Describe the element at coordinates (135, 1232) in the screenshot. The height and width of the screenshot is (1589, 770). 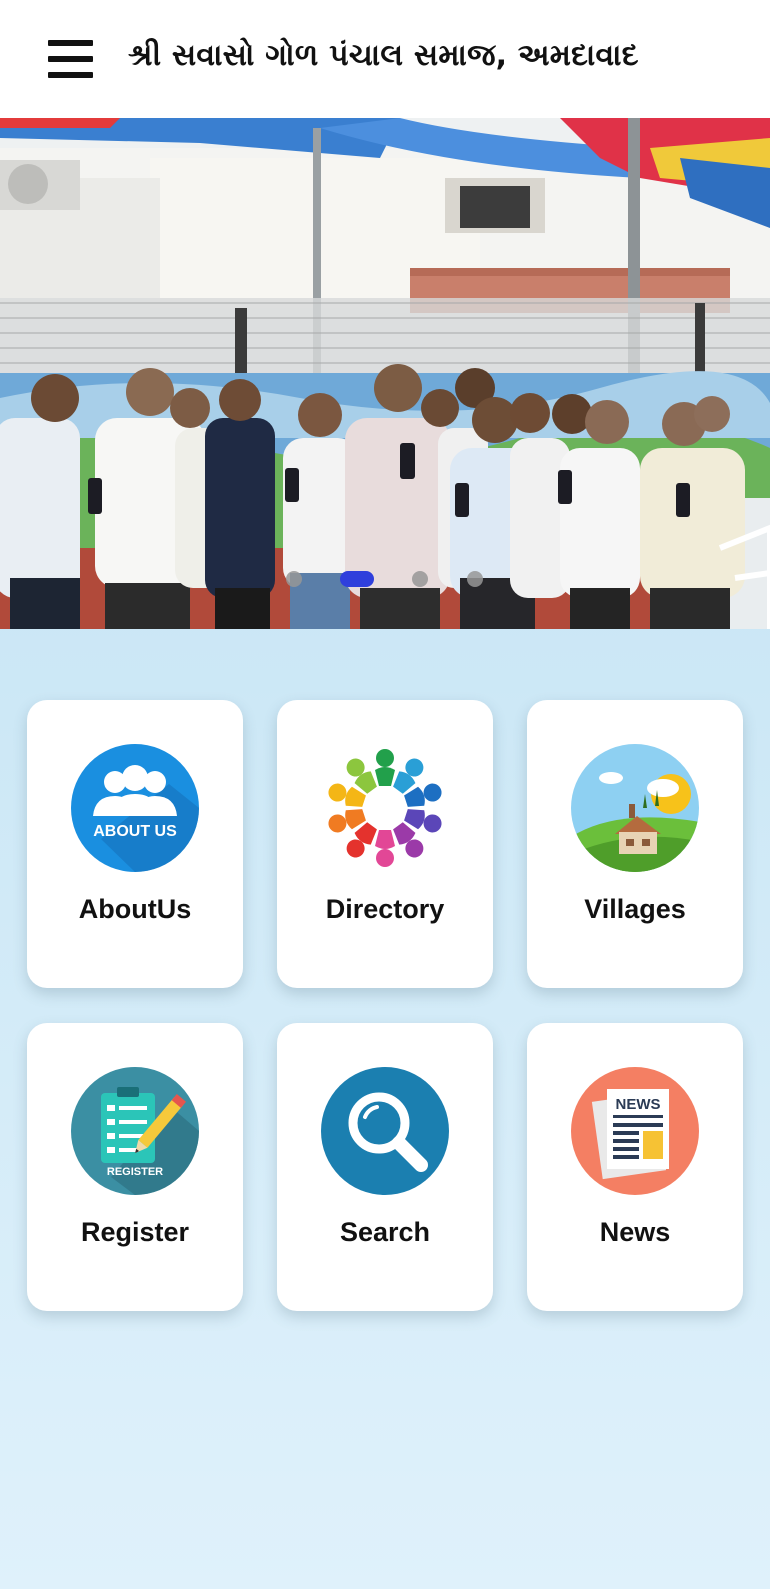
I see `register-label: Register` at that location.